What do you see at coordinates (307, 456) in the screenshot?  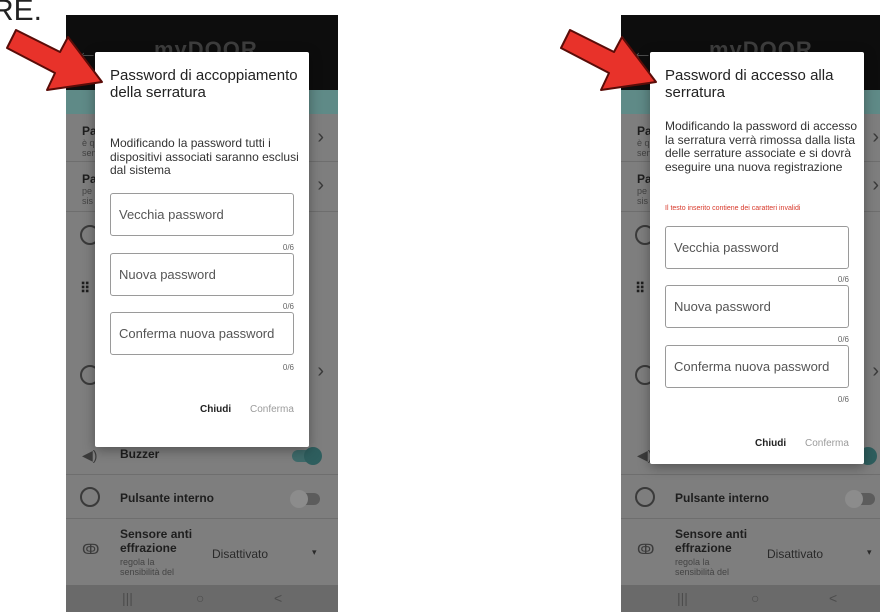 I see `buzzer-toggle` at bounding box center [307, 456].